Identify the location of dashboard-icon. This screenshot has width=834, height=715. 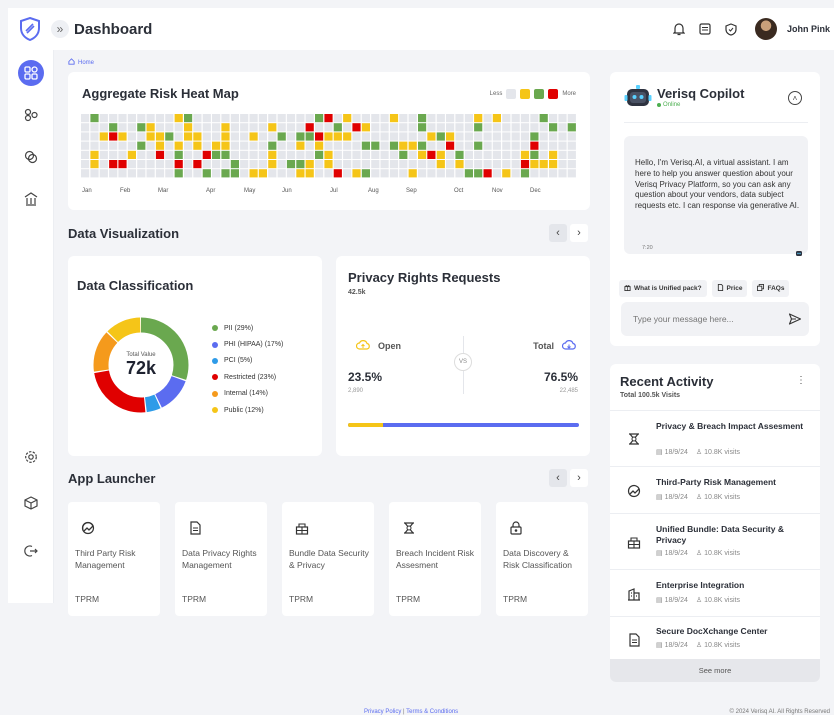
(31, 73).